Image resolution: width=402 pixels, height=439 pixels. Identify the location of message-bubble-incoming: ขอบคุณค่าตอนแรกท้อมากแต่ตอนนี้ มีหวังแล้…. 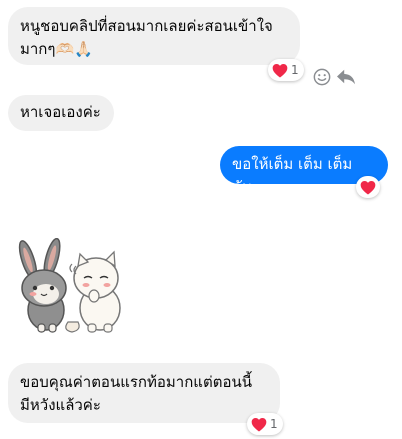
(144, 393).